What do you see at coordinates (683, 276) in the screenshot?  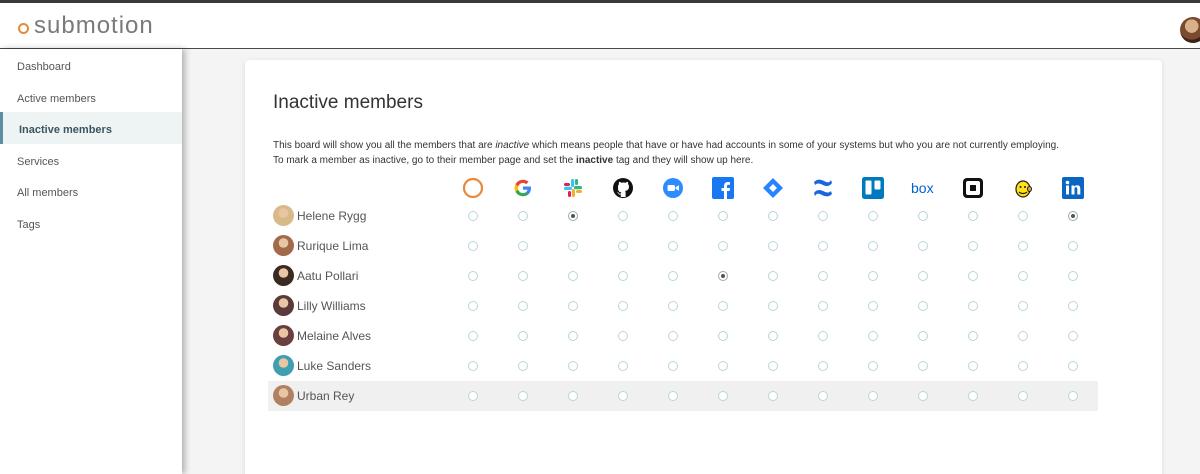 I see `member-row: Aatu Pollari` at bounding box center [683, 276].